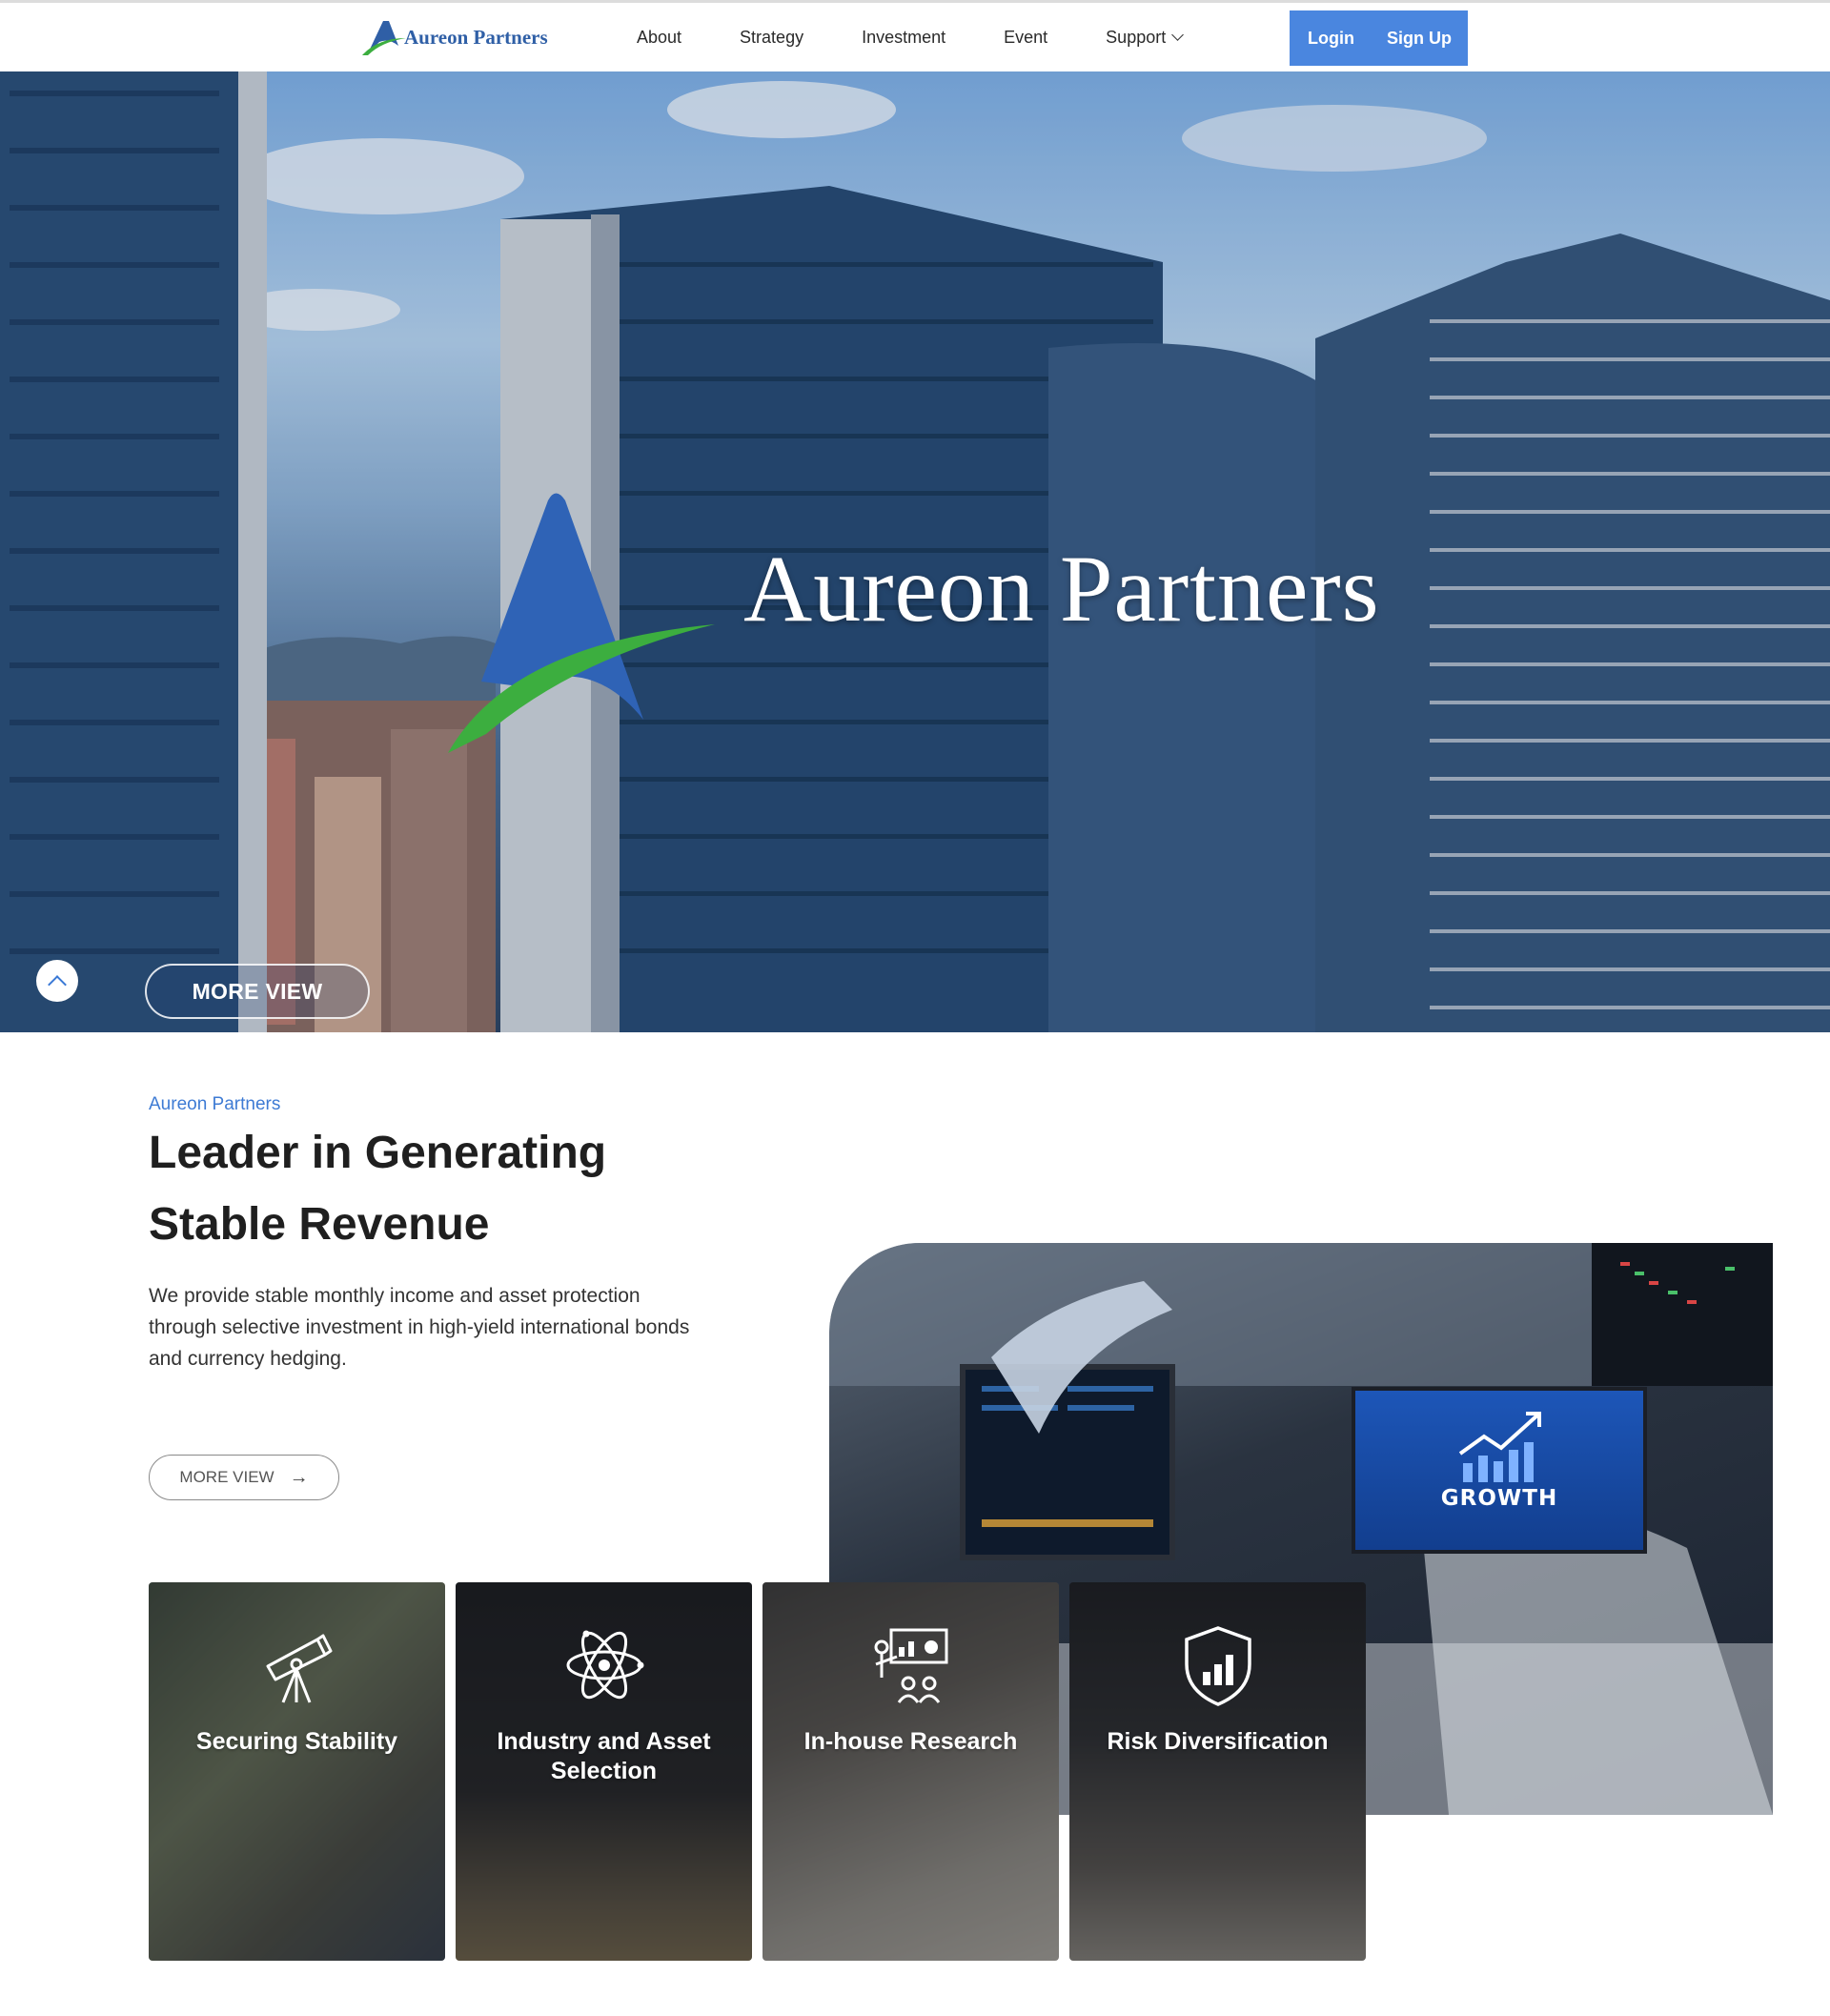 The height and width of the screenshot is (2016, 1830). I want to click on more-view-label: MORE VIEW, so click(226, 1477).